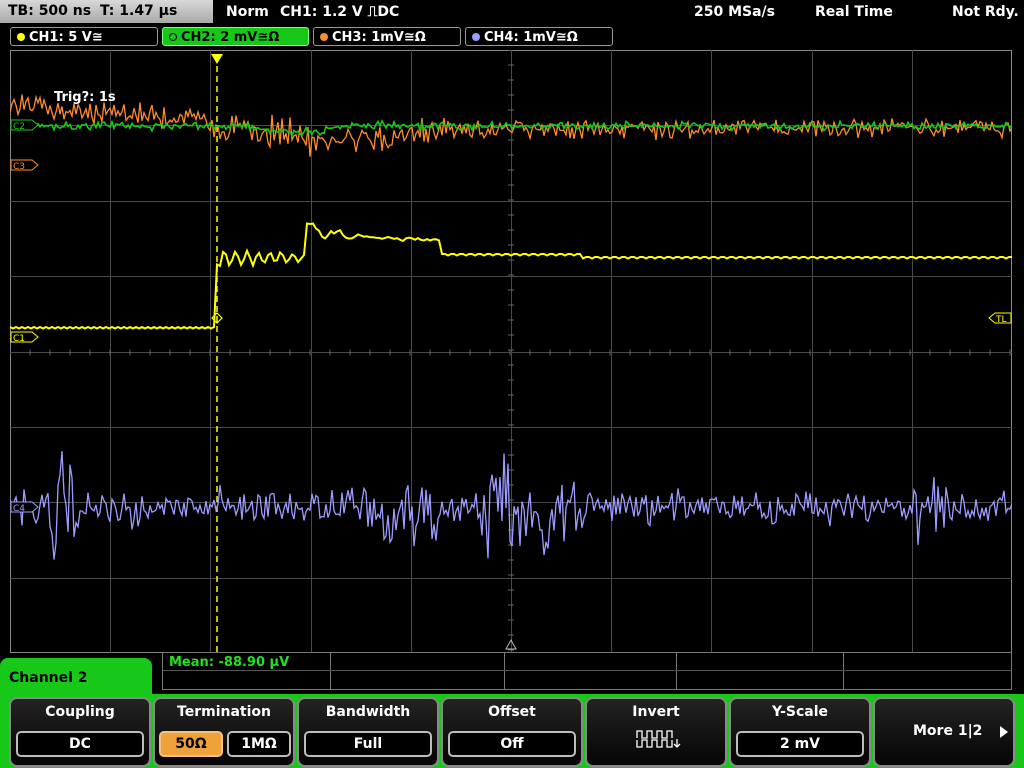 The width and height of the screenshot is (1024, 768). What do you see at coordinates (66, 37) in the screenshot?
I see `ch1-label: CH1: 5 V≅` at bounding box center [66, 37].